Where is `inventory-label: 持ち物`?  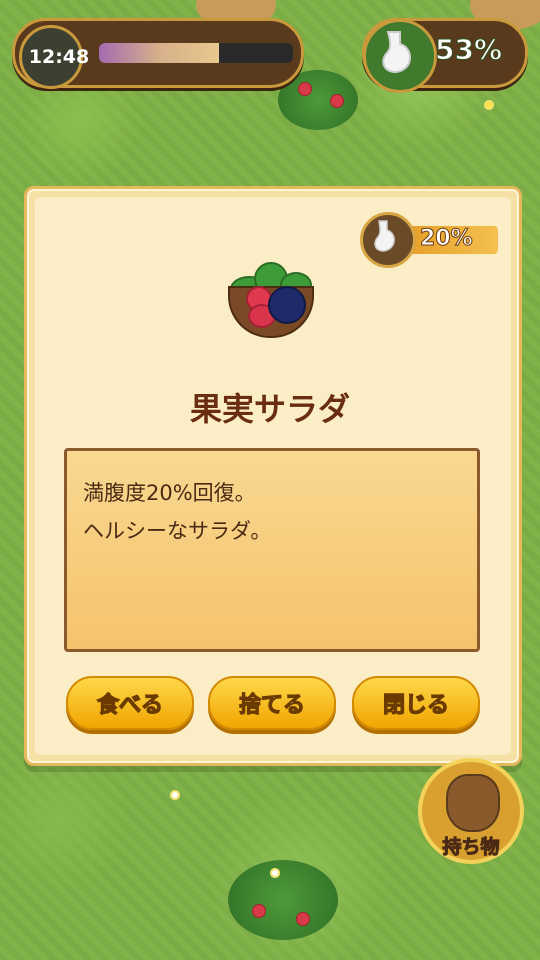 inventory-label: 持ち物 is located at coordinates (471, 847).